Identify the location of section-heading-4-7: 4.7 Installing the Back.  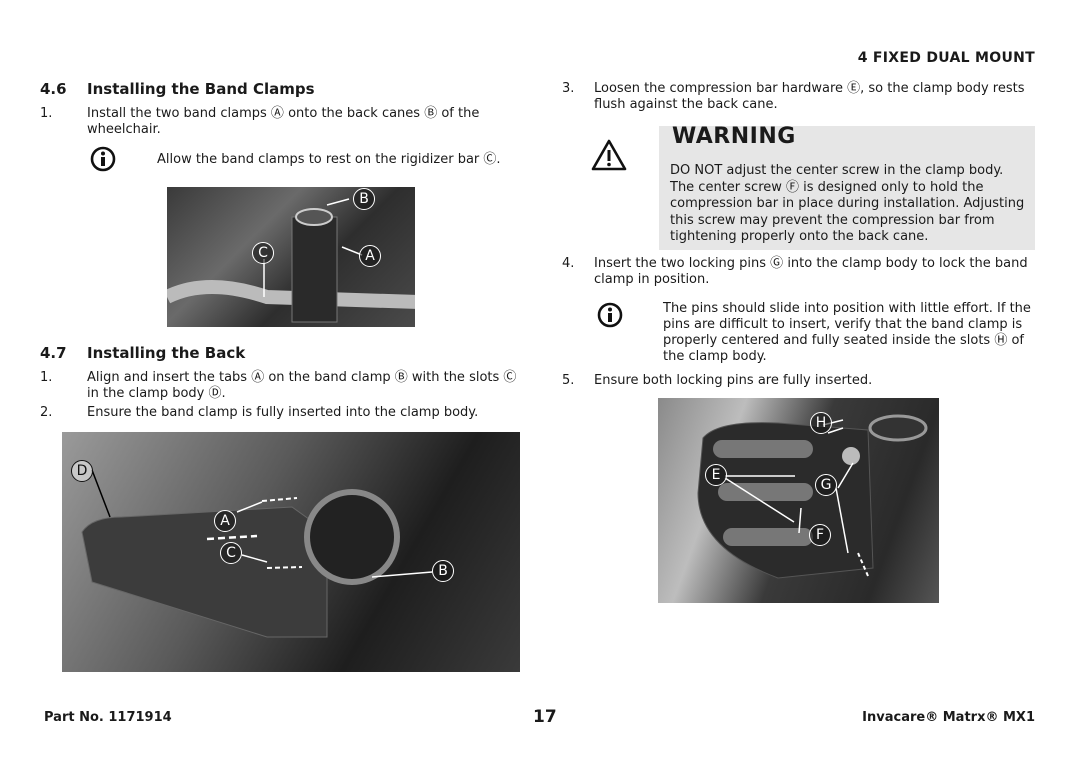
(142, 353).